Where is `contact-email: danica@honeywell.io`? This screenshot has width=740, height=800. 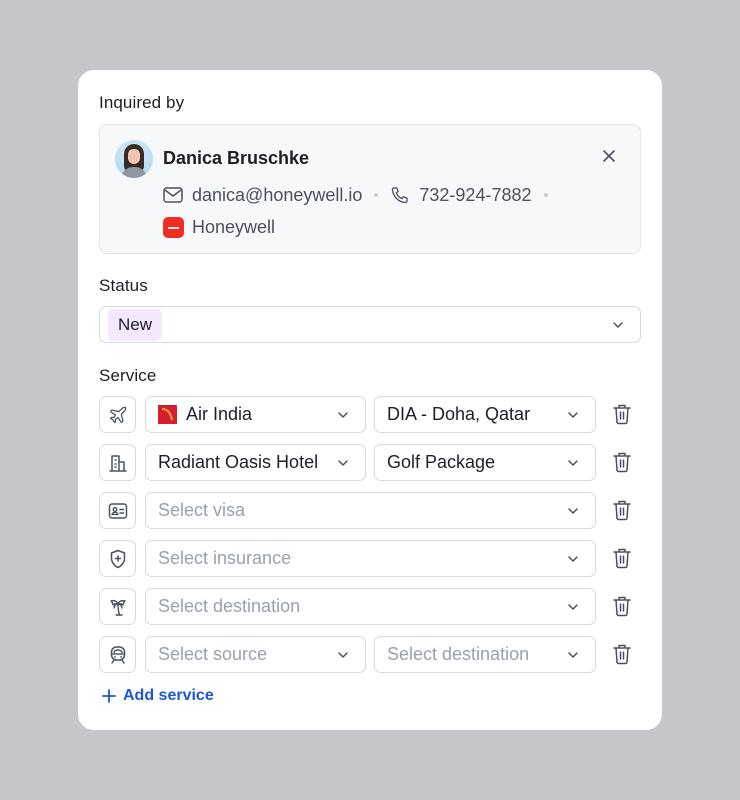 contact-email: danica@honeywell.io is located at coordinates (277, 195).